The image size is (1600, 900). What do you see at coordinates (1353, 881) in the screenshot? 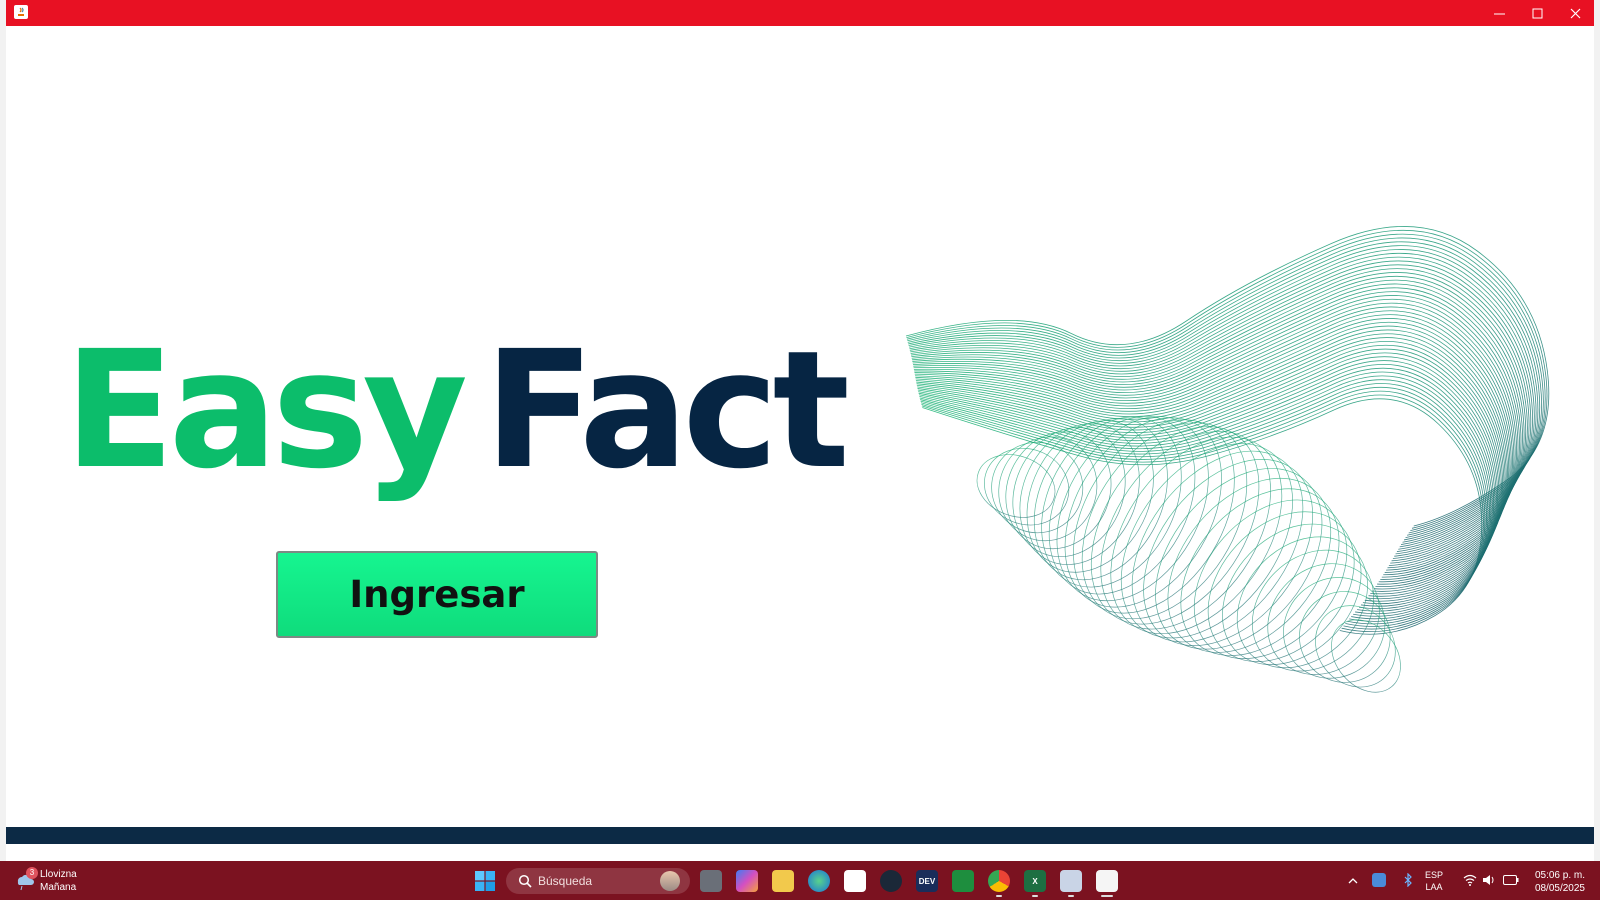
I see `chevron-up-icon` at bounding box center [1353, 881].